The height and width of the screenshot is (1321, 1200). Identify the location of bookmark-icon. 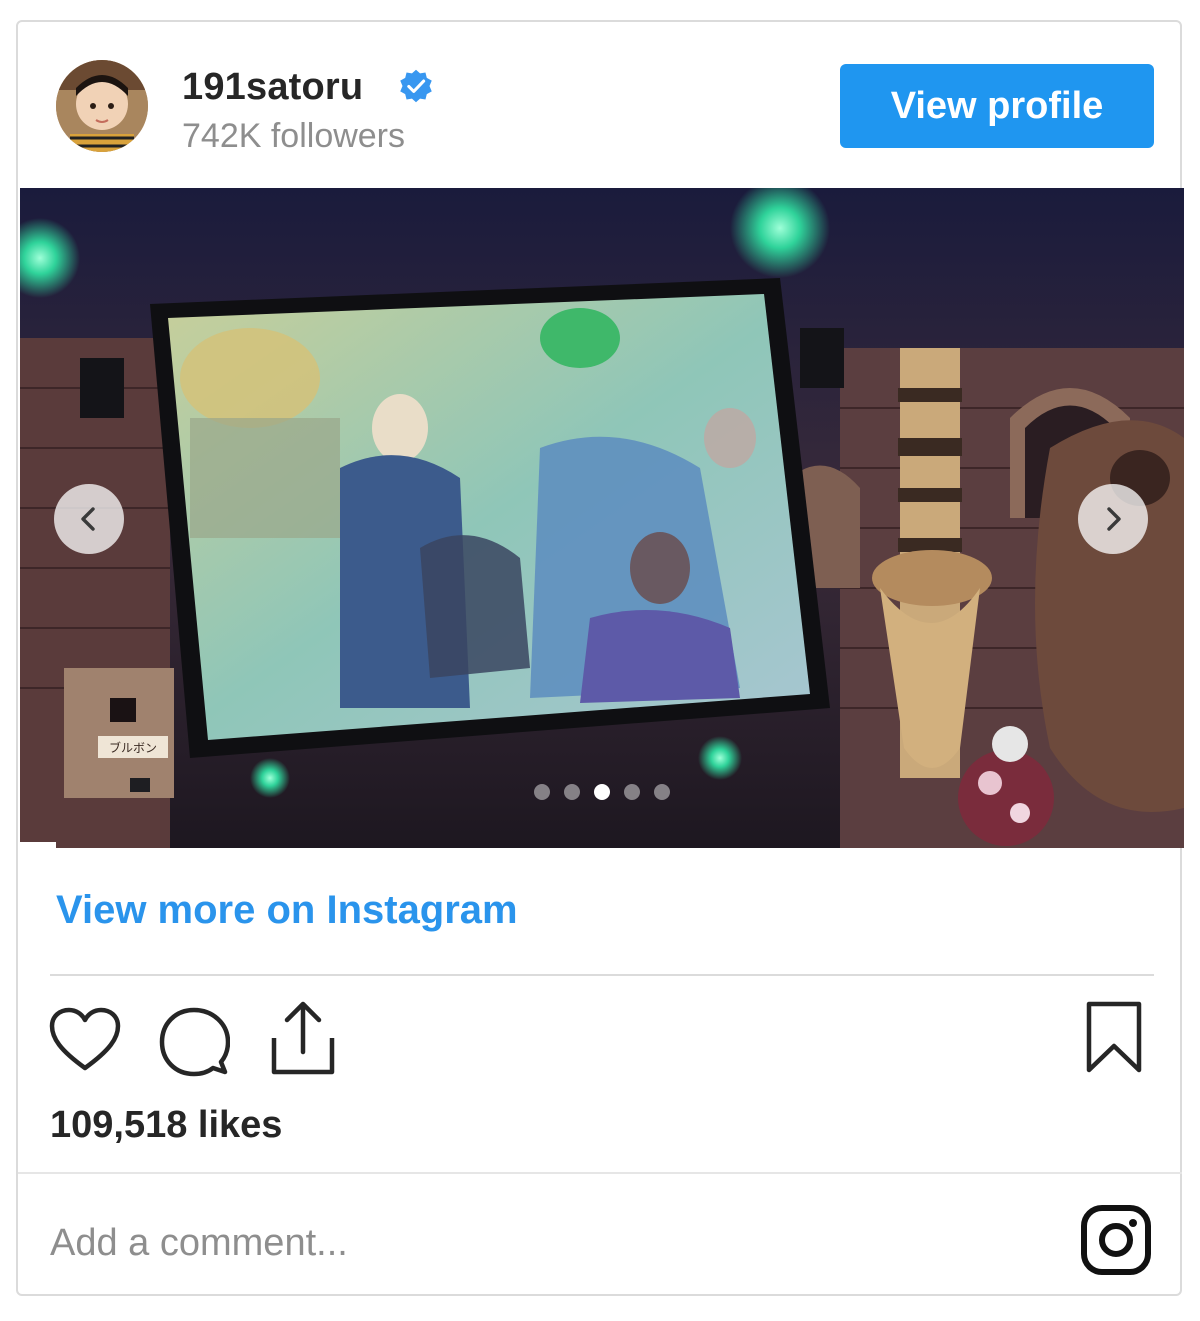
(1114, 1038).